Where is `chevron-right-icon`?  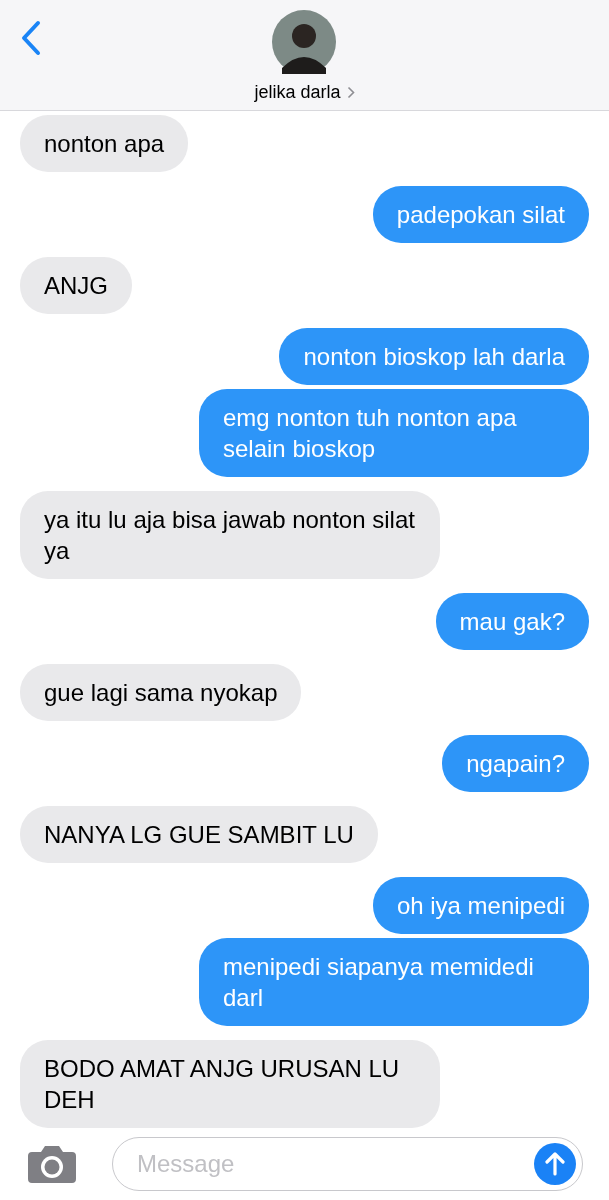
chevron-right-icon is located at coordinates (350, 92).